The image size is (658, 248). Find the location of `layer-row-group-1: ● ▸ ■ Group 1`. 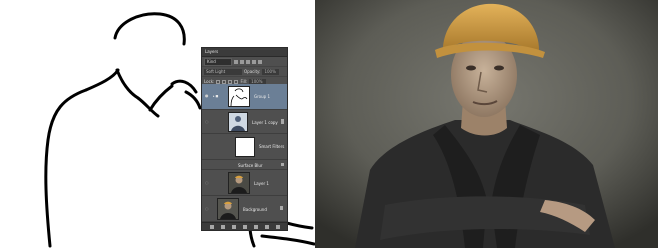

layer-row-group-1: ● ▸ ■ Group 1 is located at coordinates (244, 97).